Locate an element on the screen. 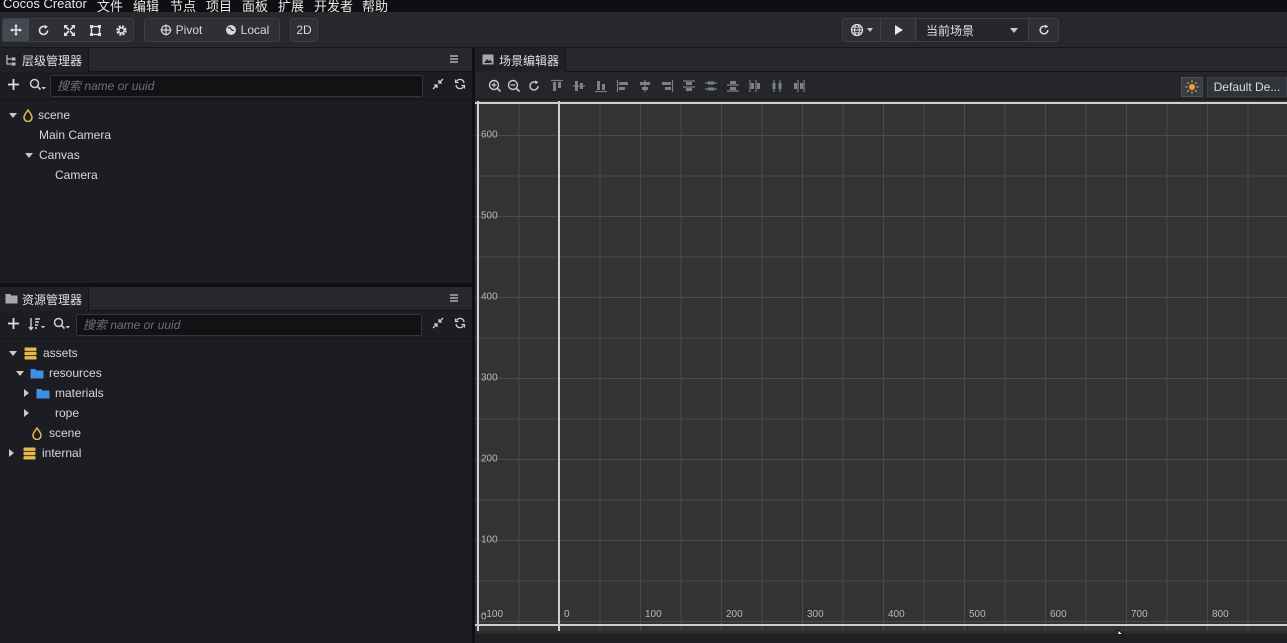 The height and width of the screenshot is (643, 1287). transform-settings-button is located at coordinates (121, 30).